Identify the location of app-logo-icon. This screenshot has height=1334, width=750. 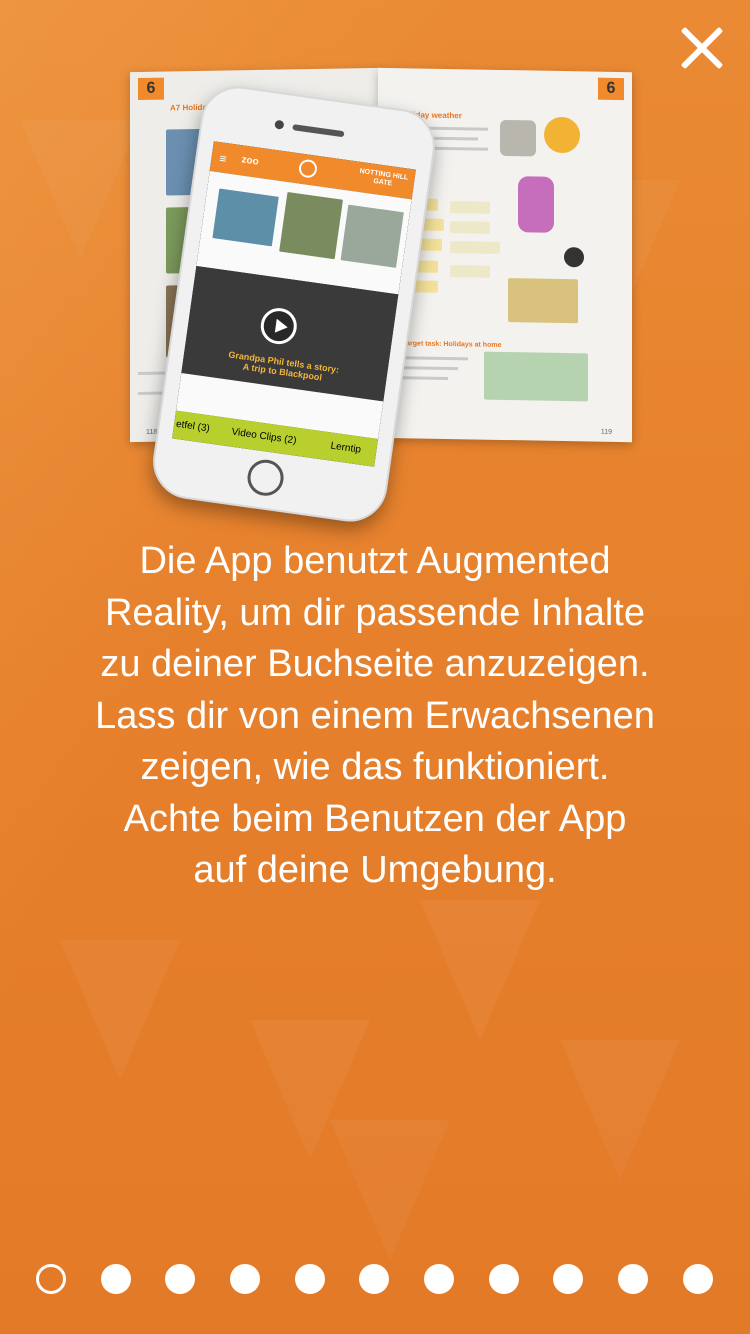
(308, 168).